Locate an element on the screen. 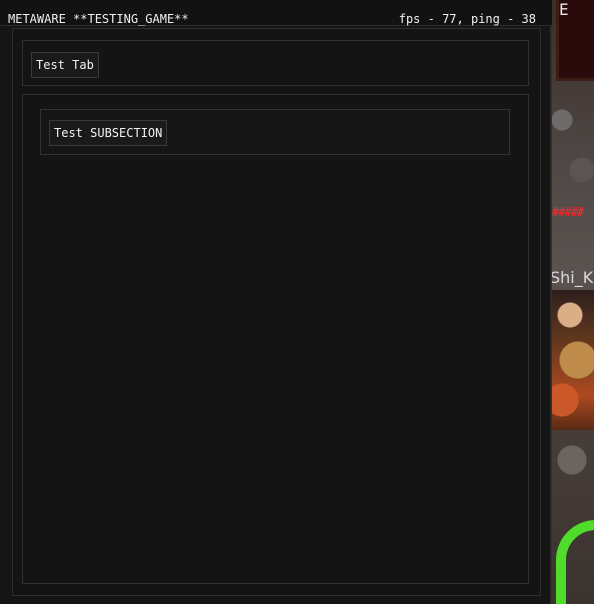 The image size is (594, 604). stats-text: fps - 77, ping - 38 is located at coordinates (467, 19).